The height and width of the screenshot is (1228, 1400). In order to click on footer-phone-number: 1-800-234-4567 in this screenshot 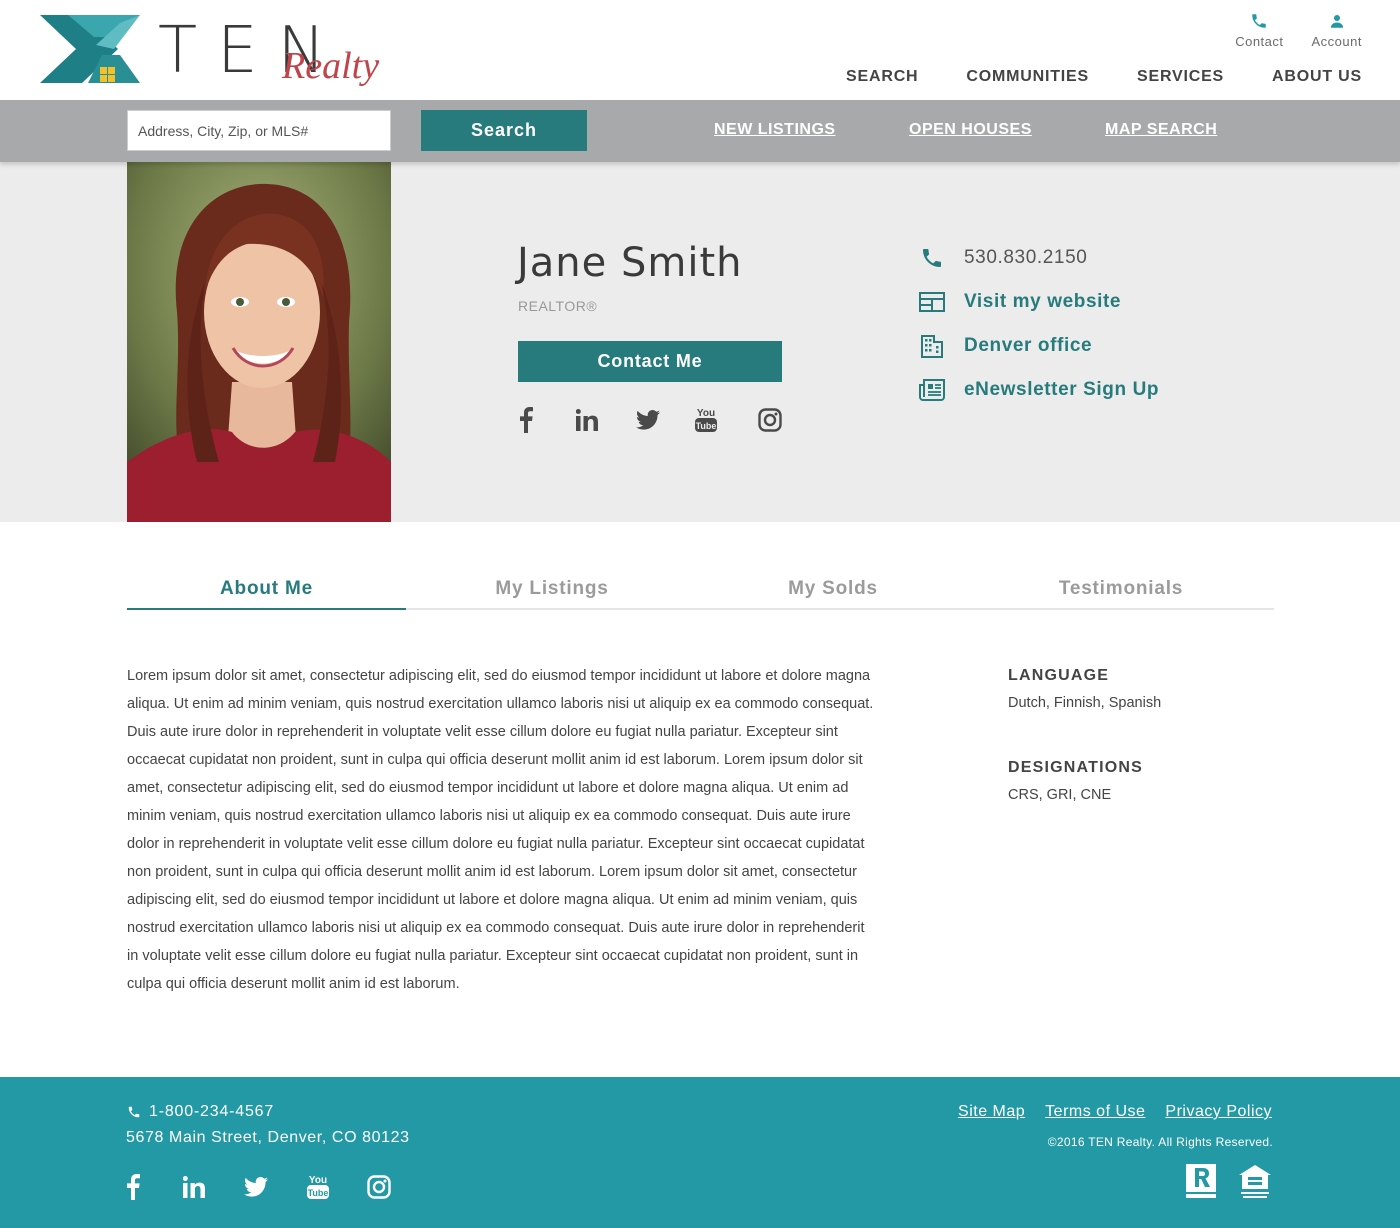, I will do `click(212, 1111)`.